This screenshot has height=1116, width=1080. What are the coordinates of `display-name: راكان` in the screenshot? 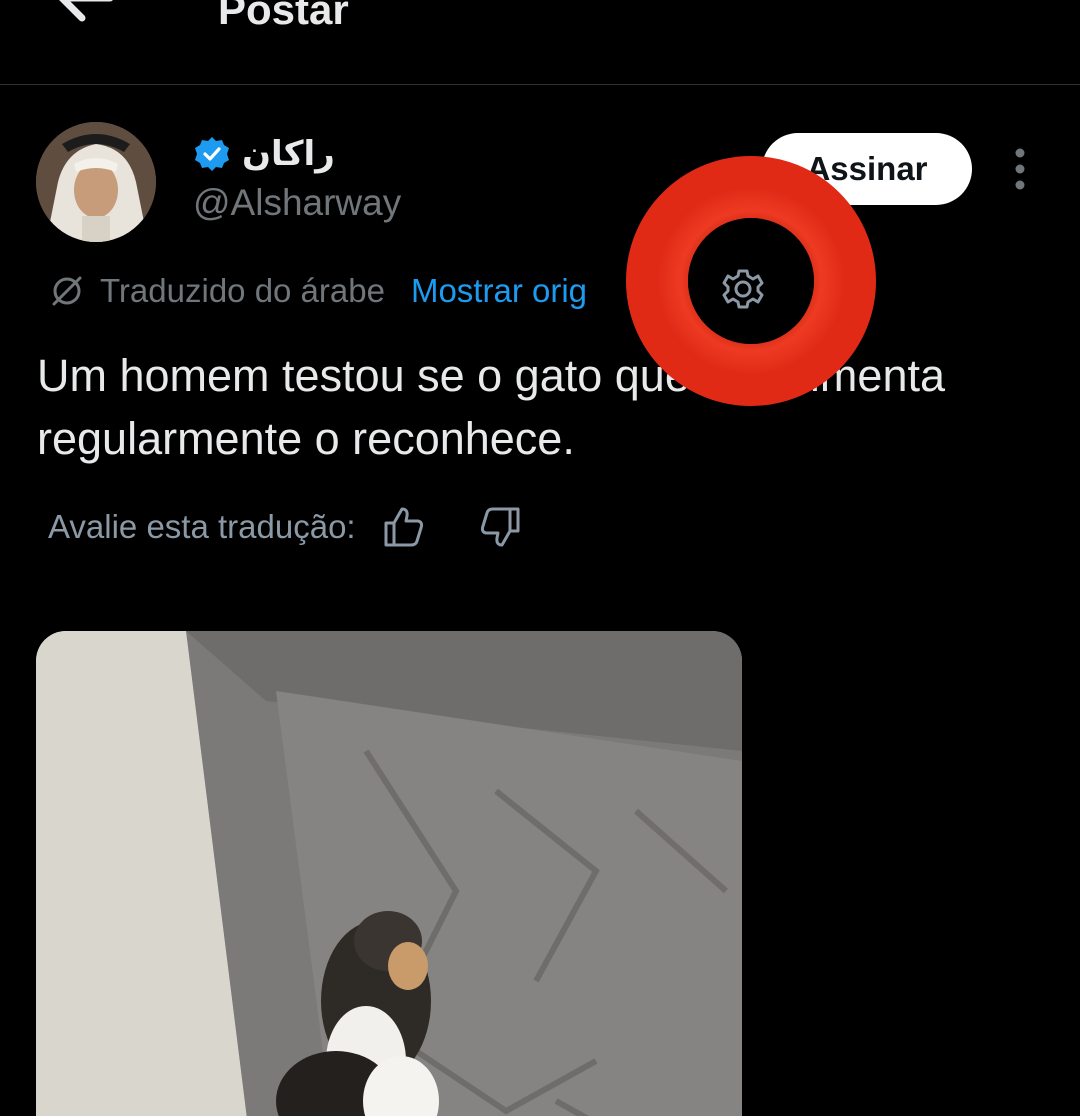 It's located at (288, 154).